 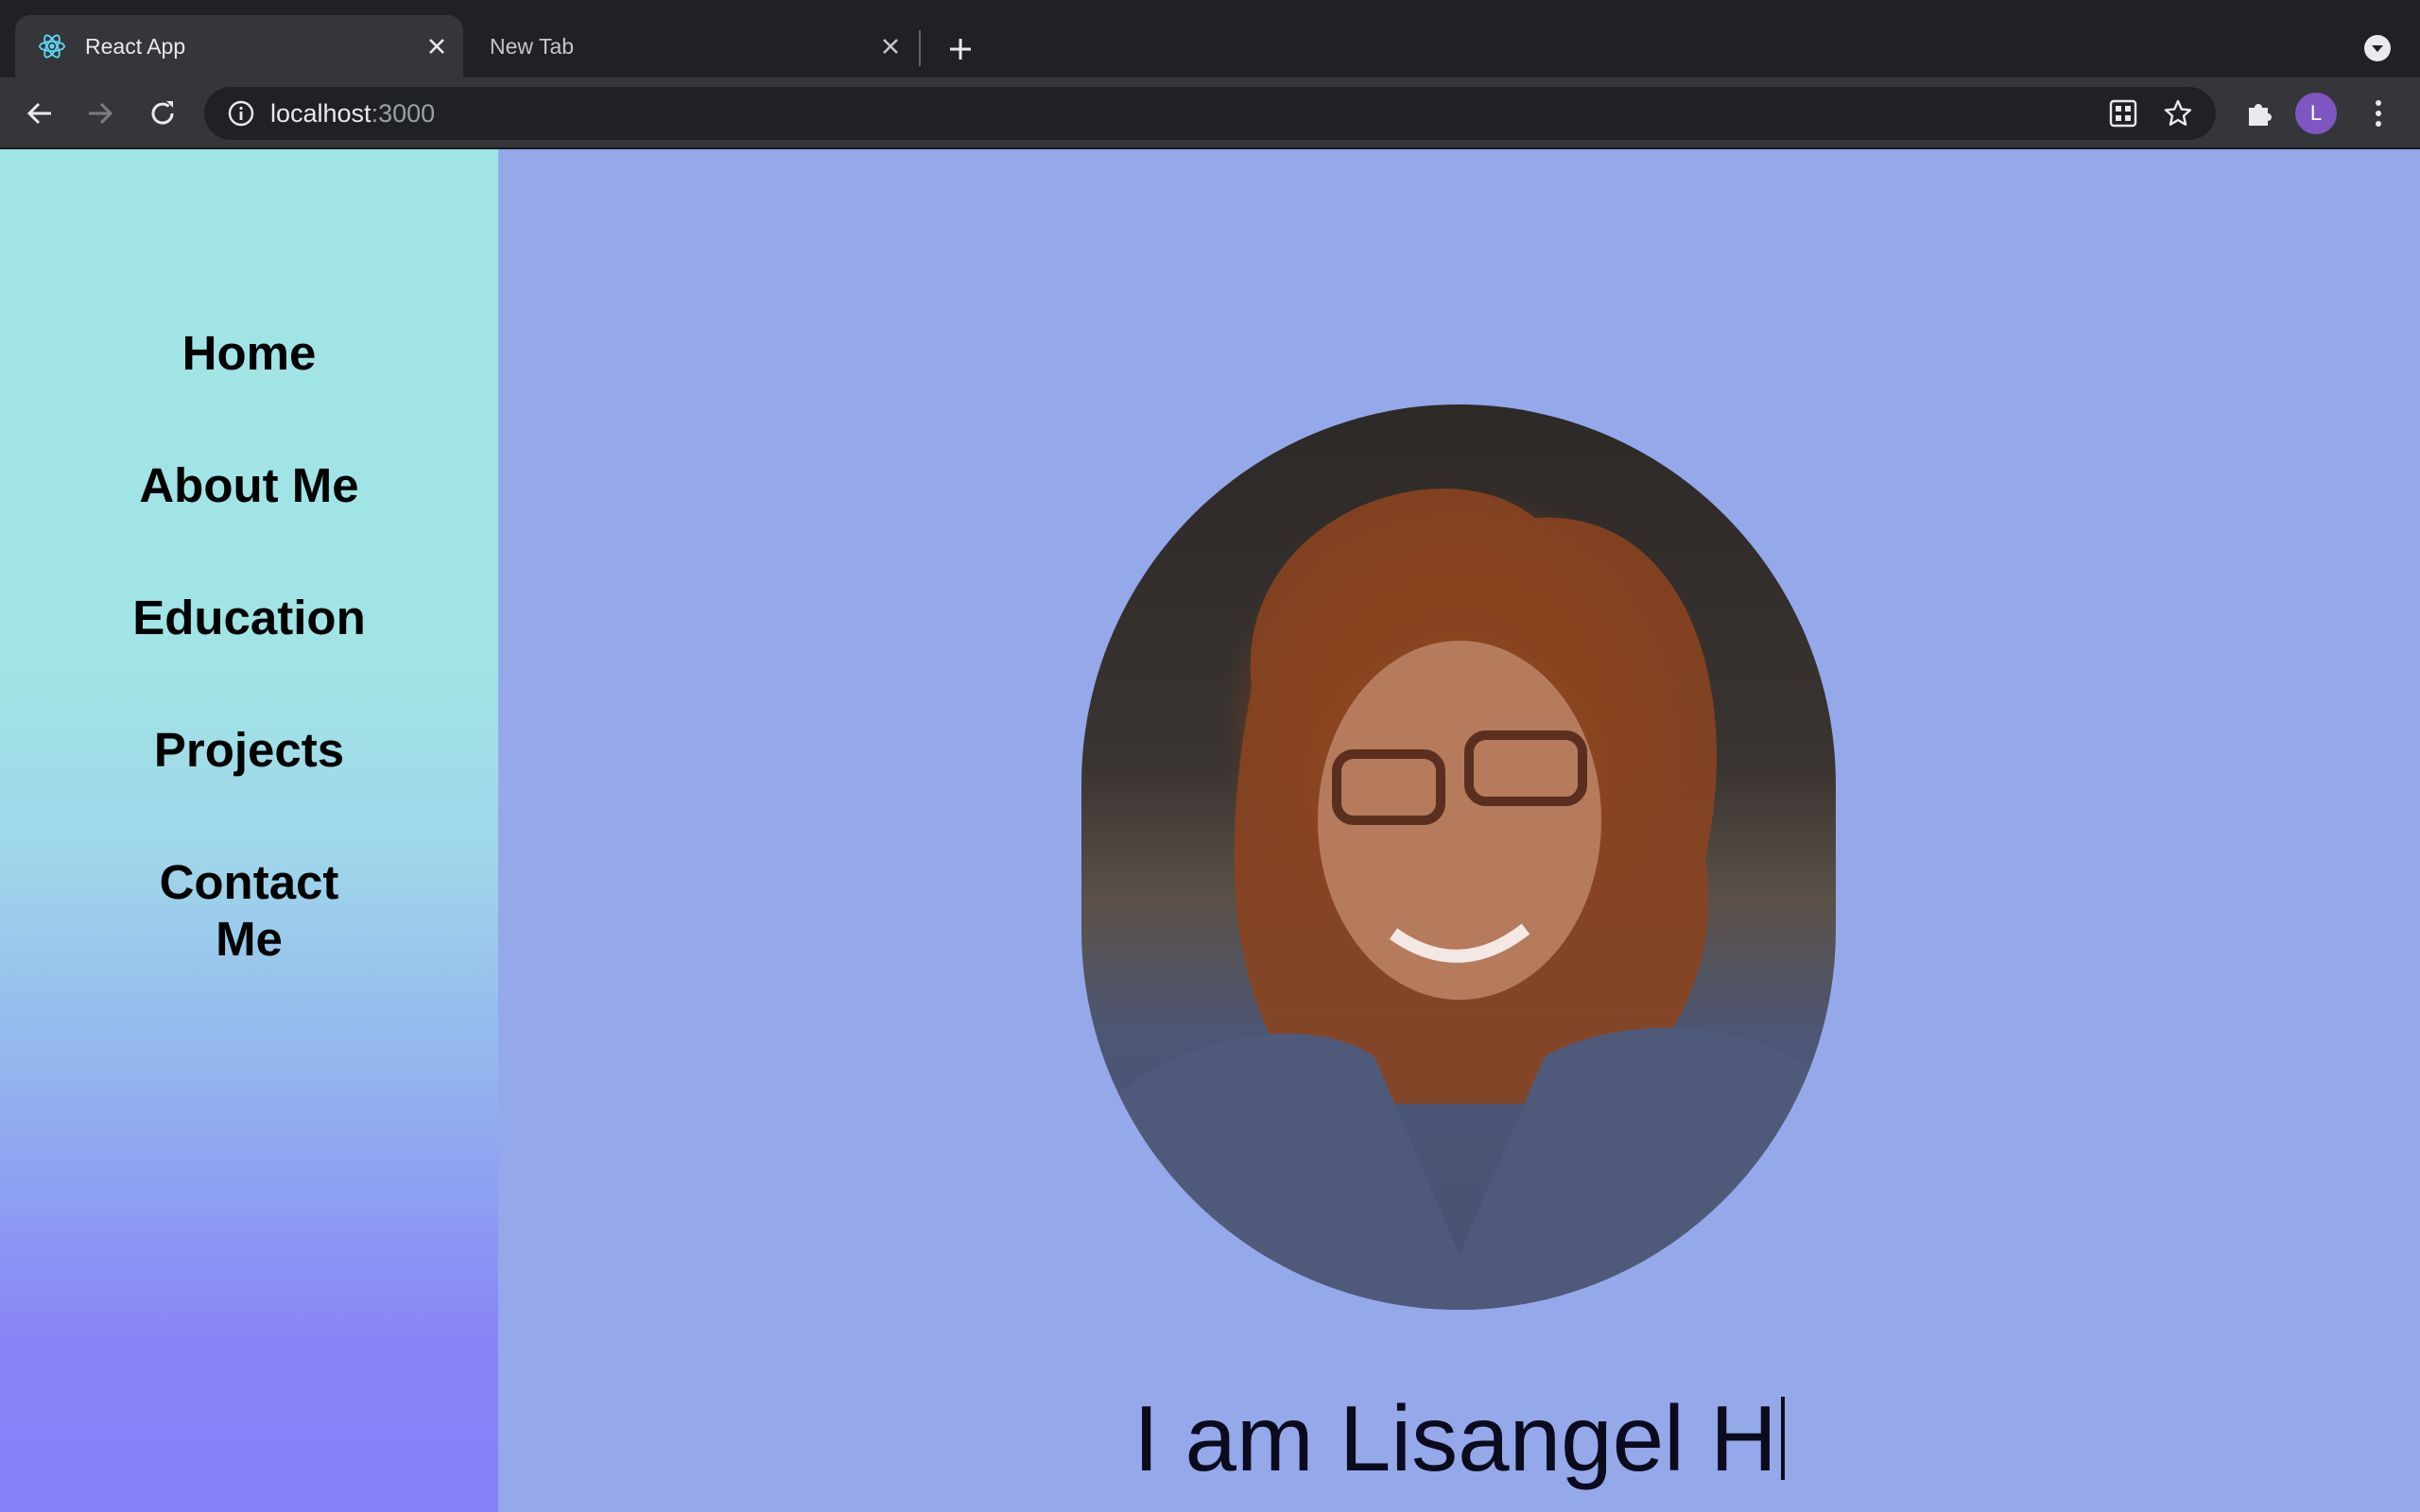 What do you see at coordinates (249, 353) in the screenshot?
I see `nav-home: Home` at bounding box center [249, 353].